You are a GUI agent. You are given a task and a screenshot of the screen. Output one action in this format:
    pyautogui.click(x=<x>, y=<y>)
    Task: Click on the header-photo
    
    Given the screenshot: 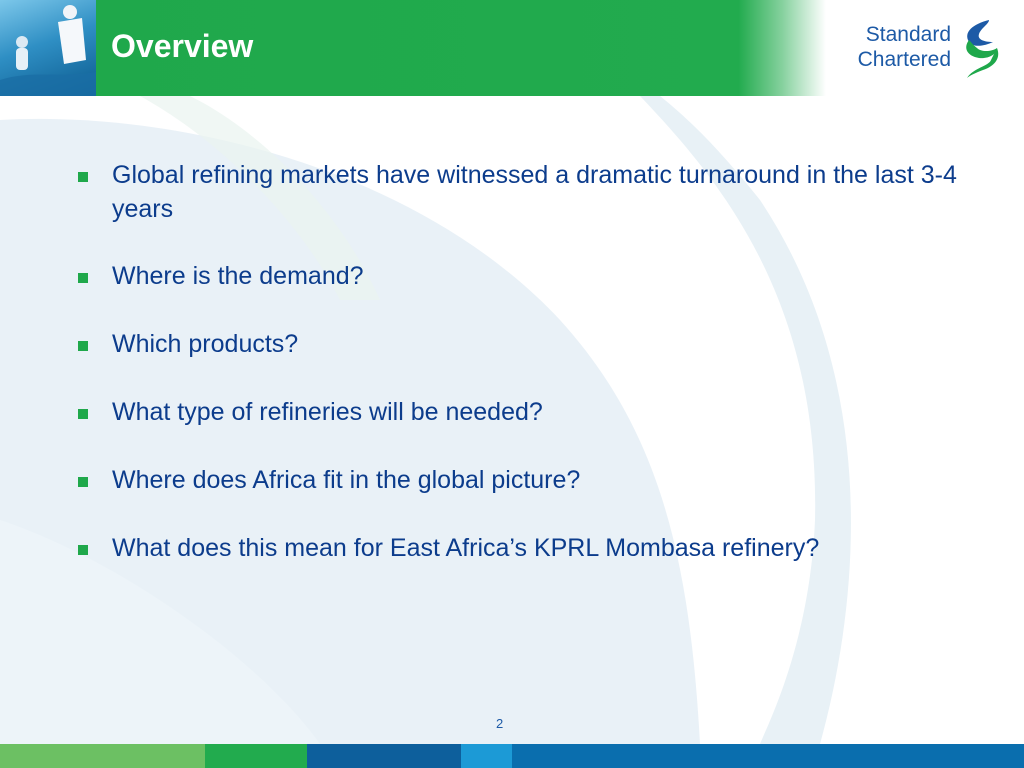 What is the action you would take?
    pyautogui.click(x=48, y=48)
    